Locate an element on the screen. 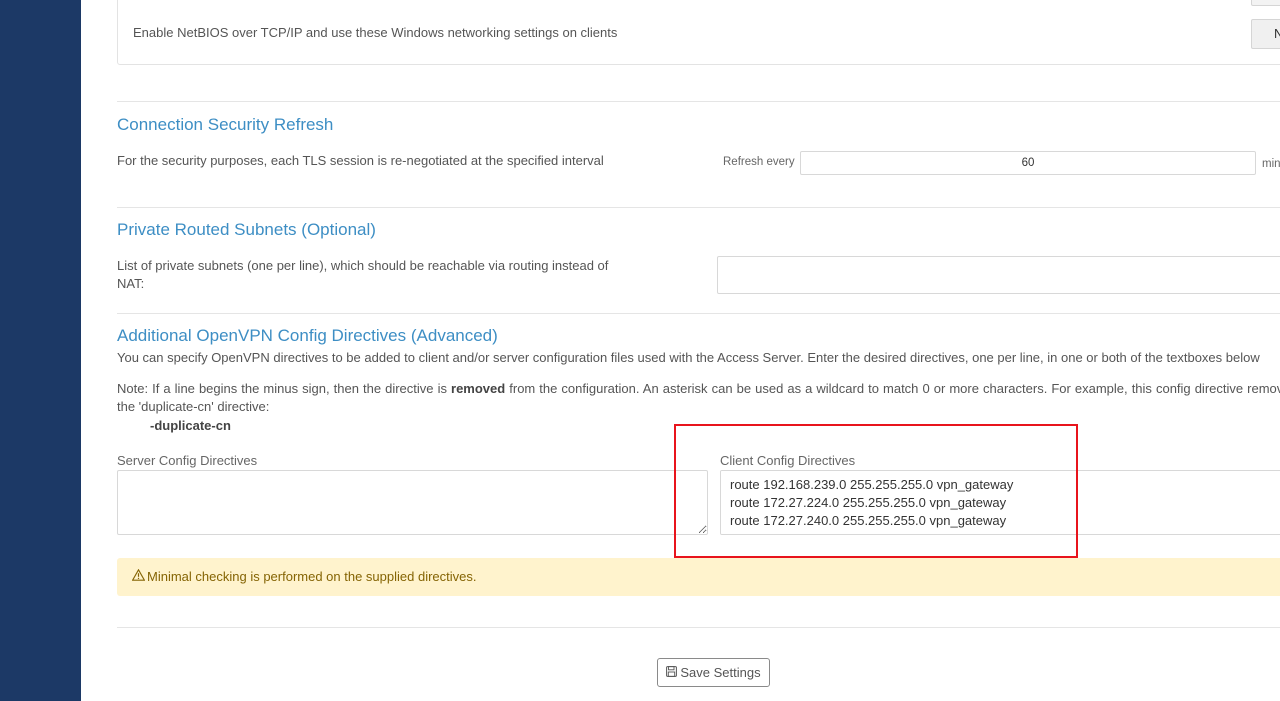  example-directive: -duplicate-cn is located at coordinates (190, 425).